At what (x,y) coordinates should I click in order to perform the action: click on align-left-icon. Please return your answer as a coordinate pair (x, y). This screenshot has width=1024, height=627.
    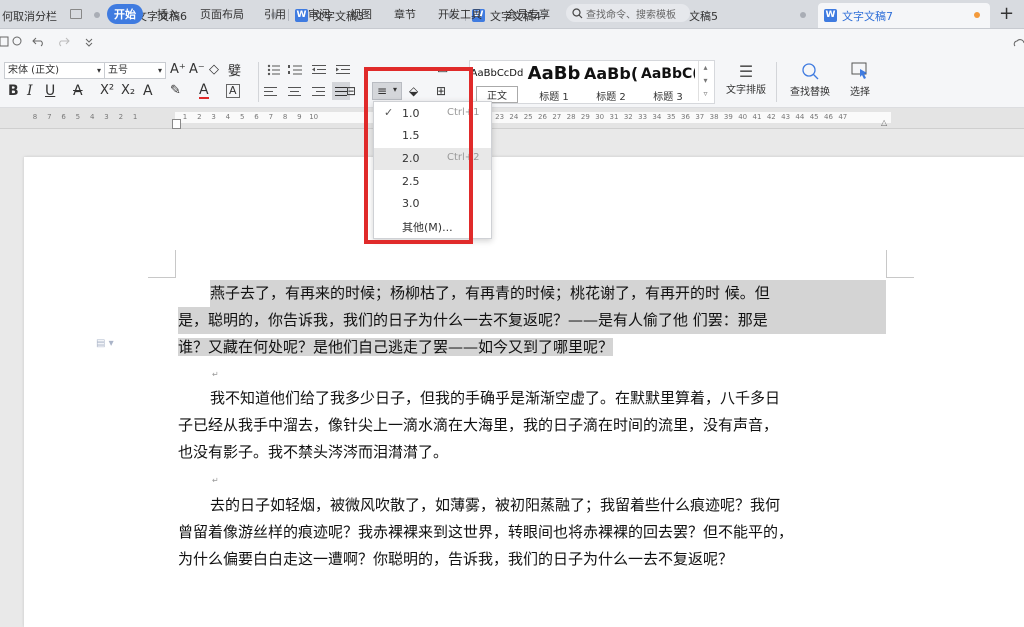
    Looking at the image, I should click on (270, 91).